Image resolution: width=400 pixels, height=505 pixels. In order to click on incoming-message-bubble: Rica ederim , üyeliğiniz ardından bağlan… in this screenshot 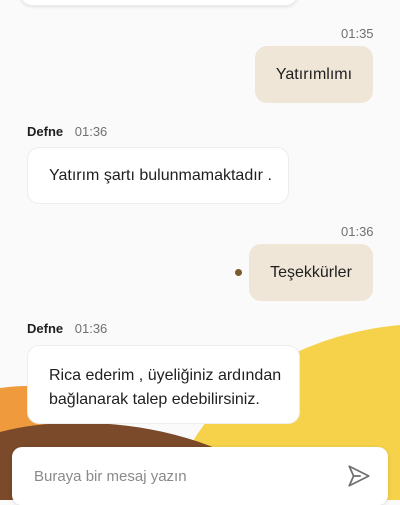, I will do `click(163, 384)`.